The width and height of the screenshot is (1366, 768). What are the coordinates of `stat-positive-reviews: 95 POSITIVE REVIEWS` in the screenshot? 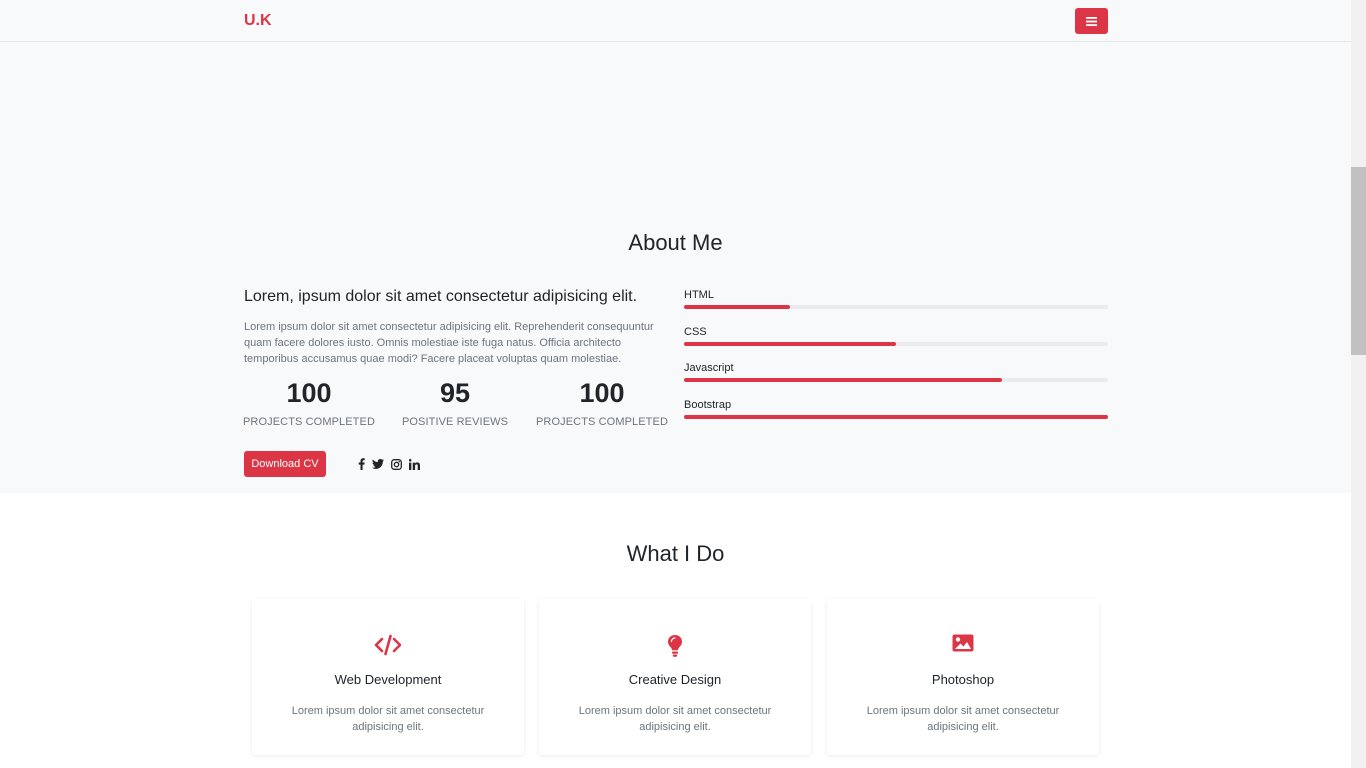 It's located at (455, 401).